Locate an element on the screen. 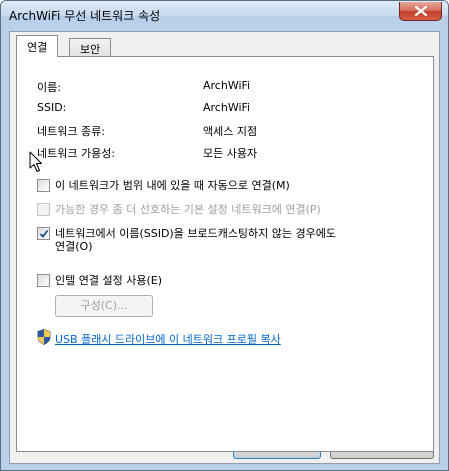 Image resolution: width=449 pixels, height=471 pixels. tab-connection: 연결 is located at coordinates (37, 46).